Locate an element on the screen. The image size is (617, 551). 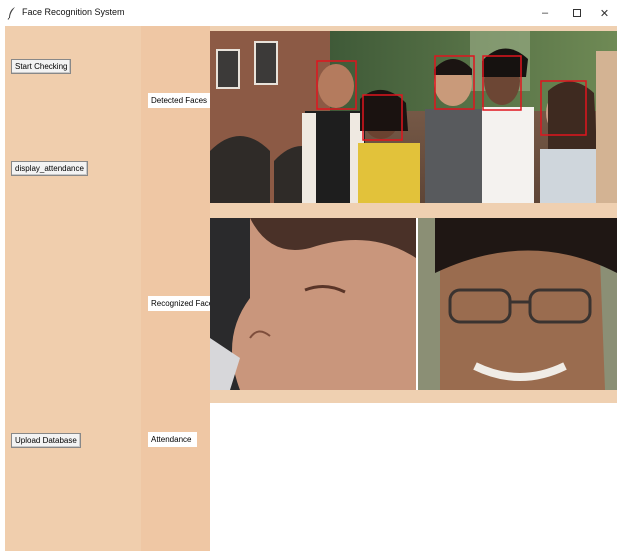
minimize-button: – is located at coordinates (545, 13).